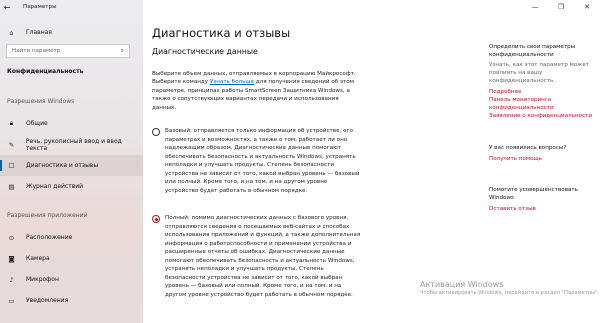  What do you see at coordinates (544, 159) in the screenshot?
I see `get-help-link: Получить помощь` at bounding box center [544, 159].